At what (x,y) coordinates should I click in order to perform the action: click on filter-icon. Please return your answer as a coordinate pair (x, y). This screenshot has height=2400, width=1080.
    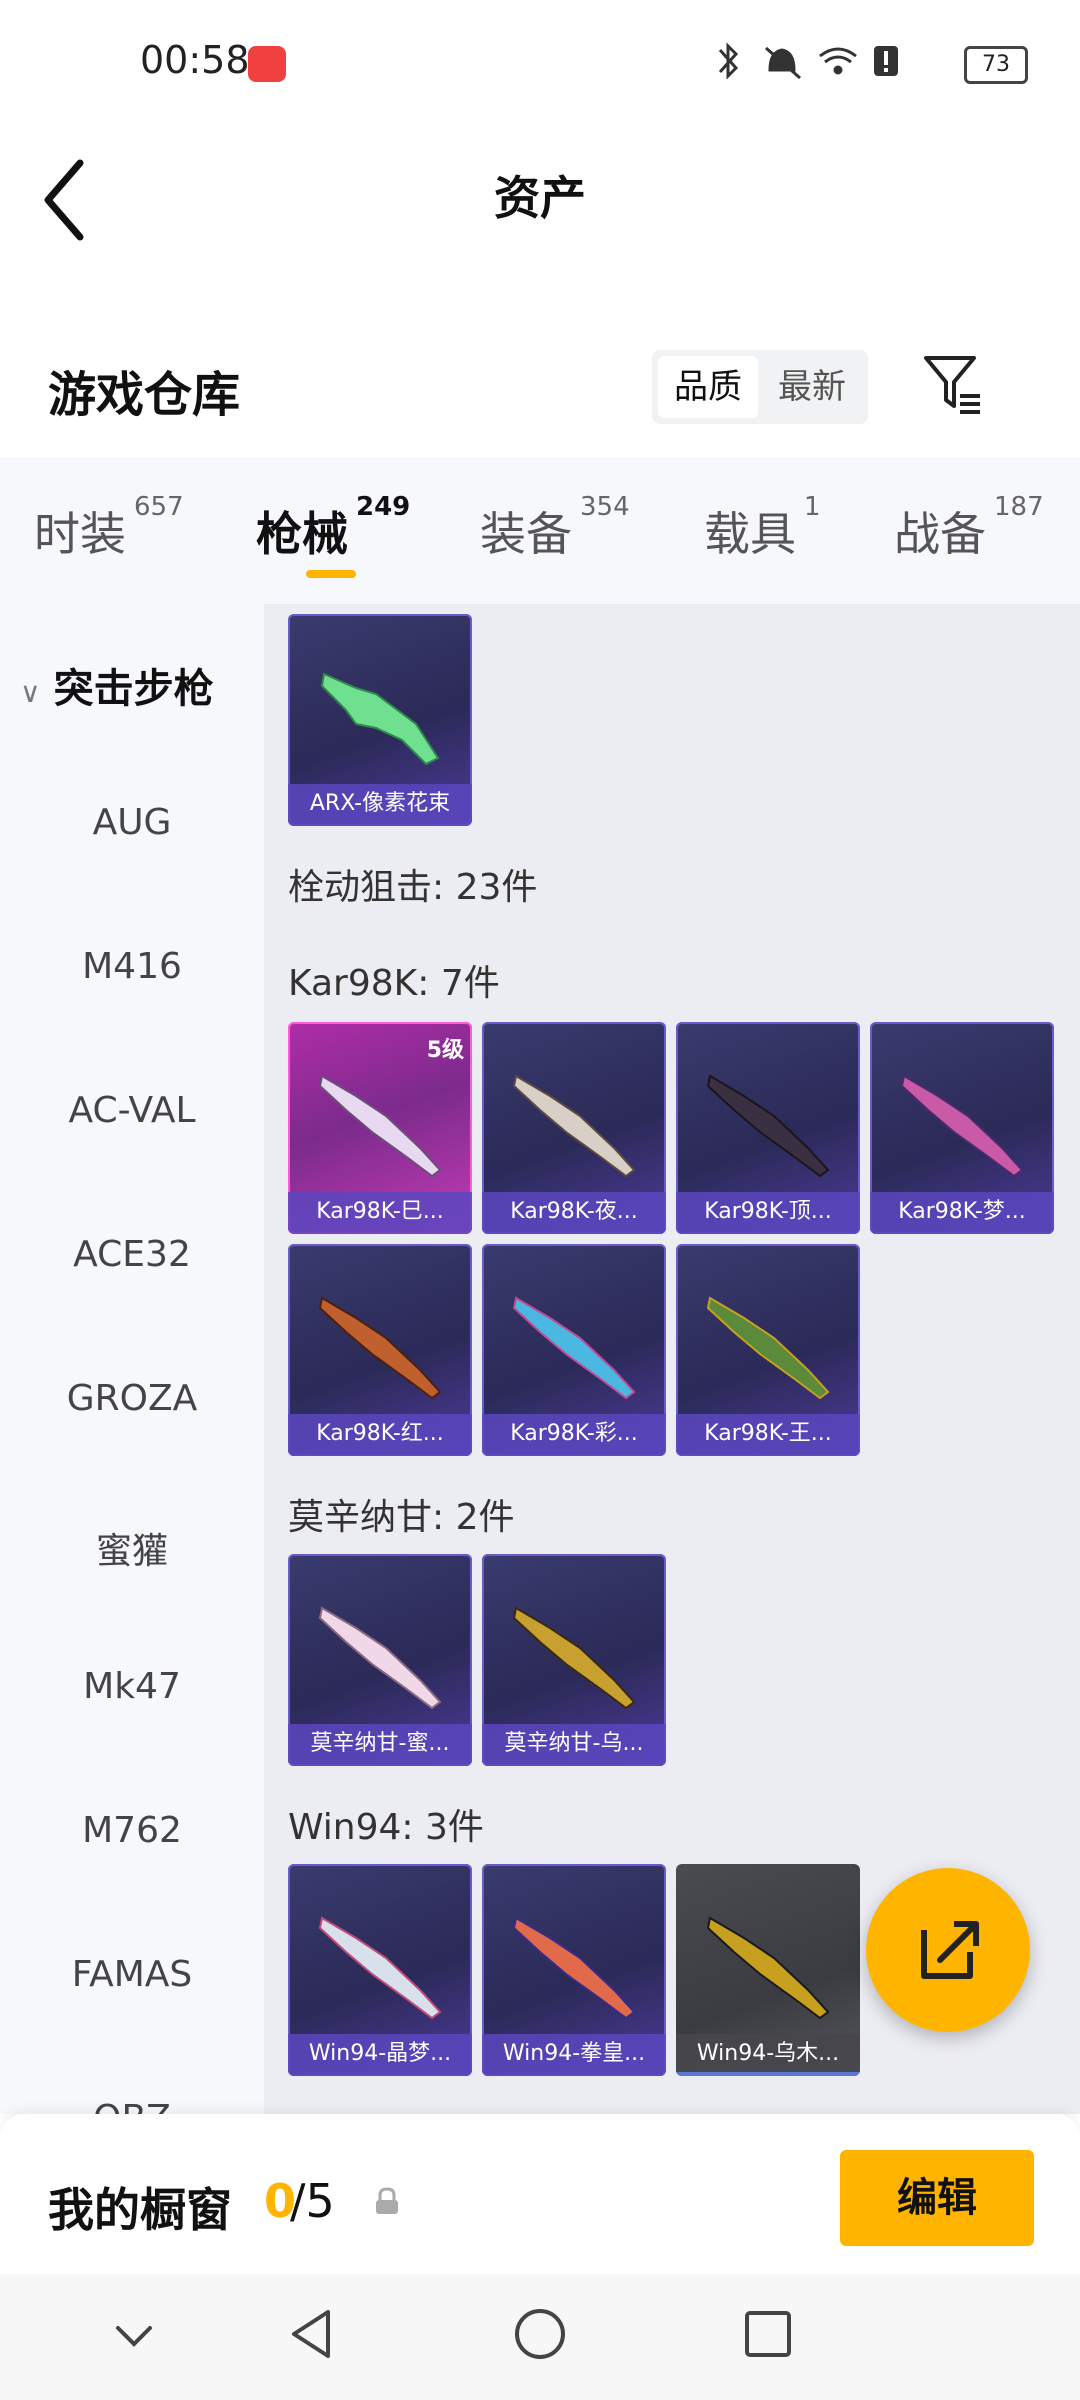
    Looking at the image, I should click on (952, 385).